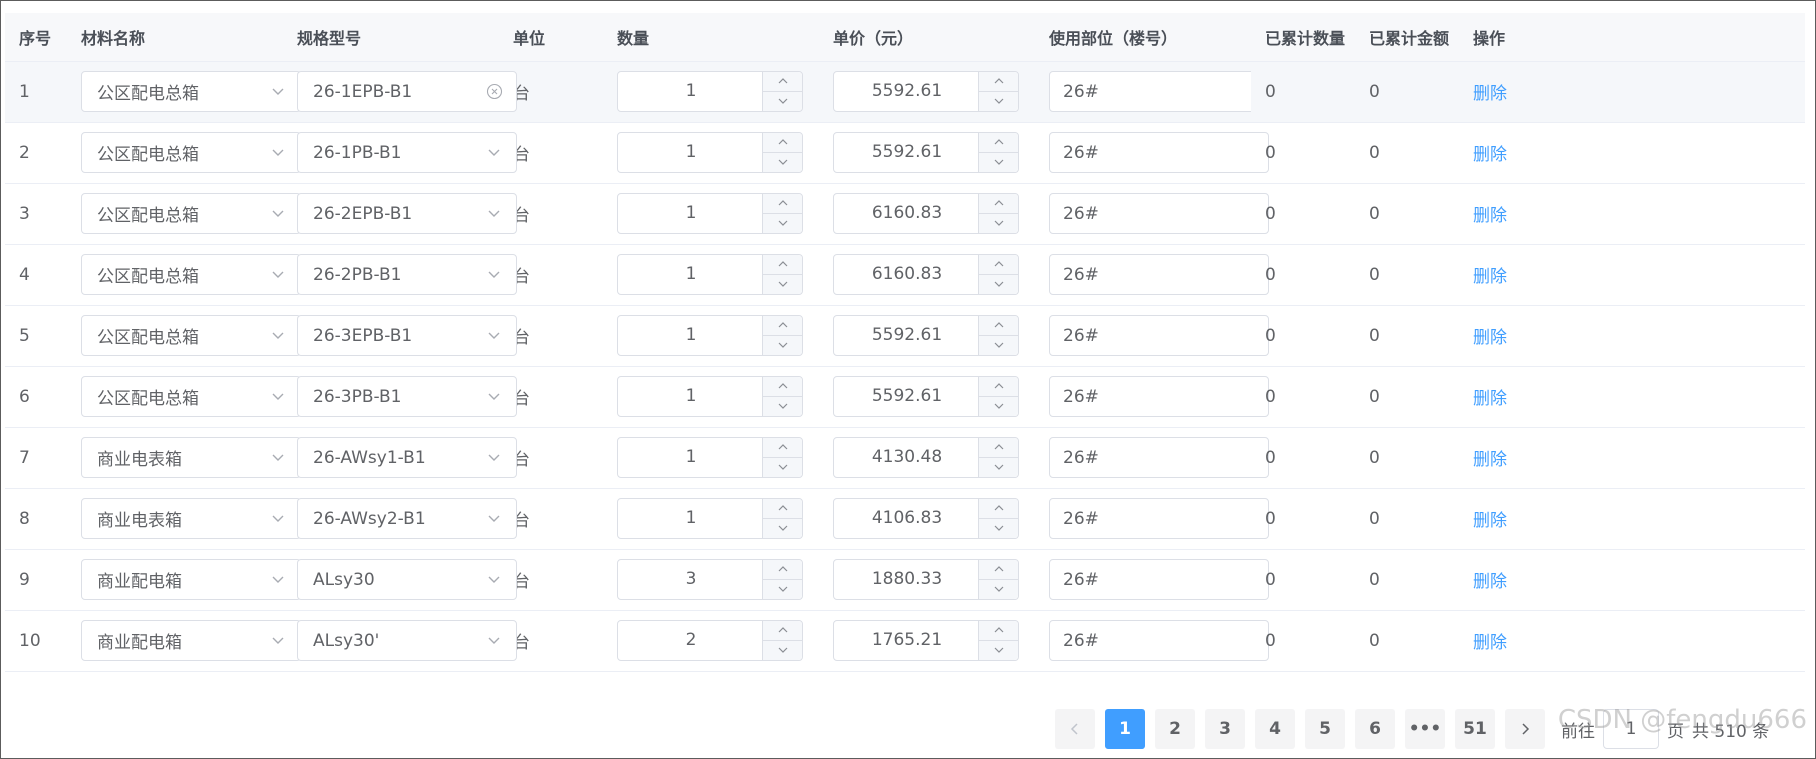 The height and width of the screenshot is (759, 1816). I want to click on spec-select: ALsy30, so click(407, 579).